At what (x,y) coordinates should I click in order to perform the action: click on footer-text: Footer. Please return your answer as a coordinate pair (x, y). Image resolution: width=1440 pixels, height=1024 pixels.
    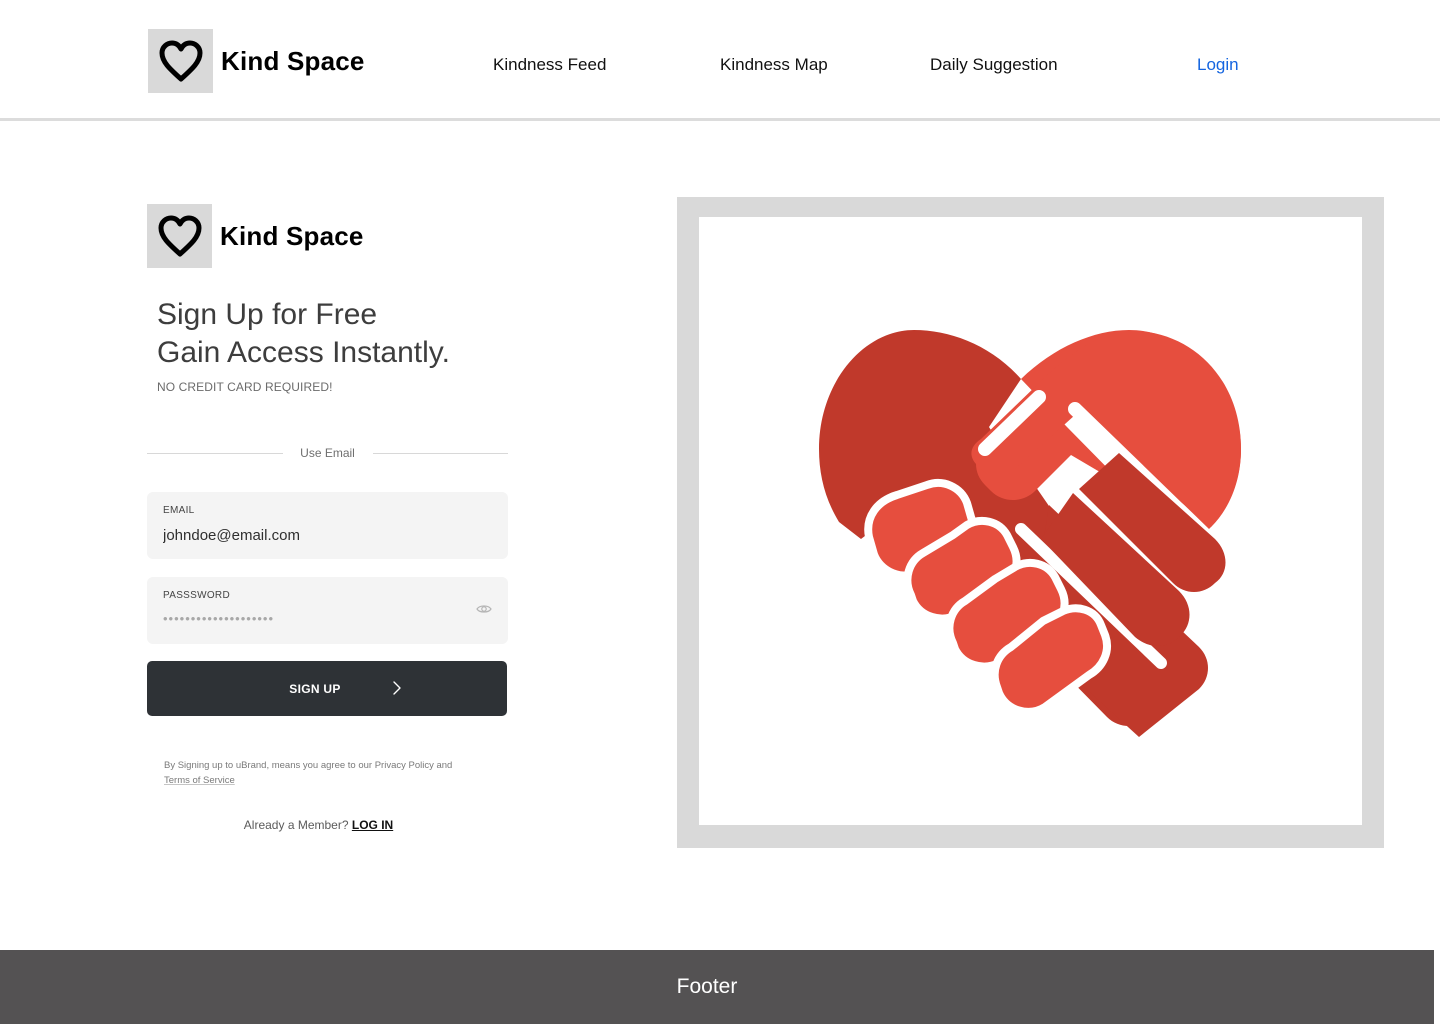
    Looking at the image, I should click on (707, 986).